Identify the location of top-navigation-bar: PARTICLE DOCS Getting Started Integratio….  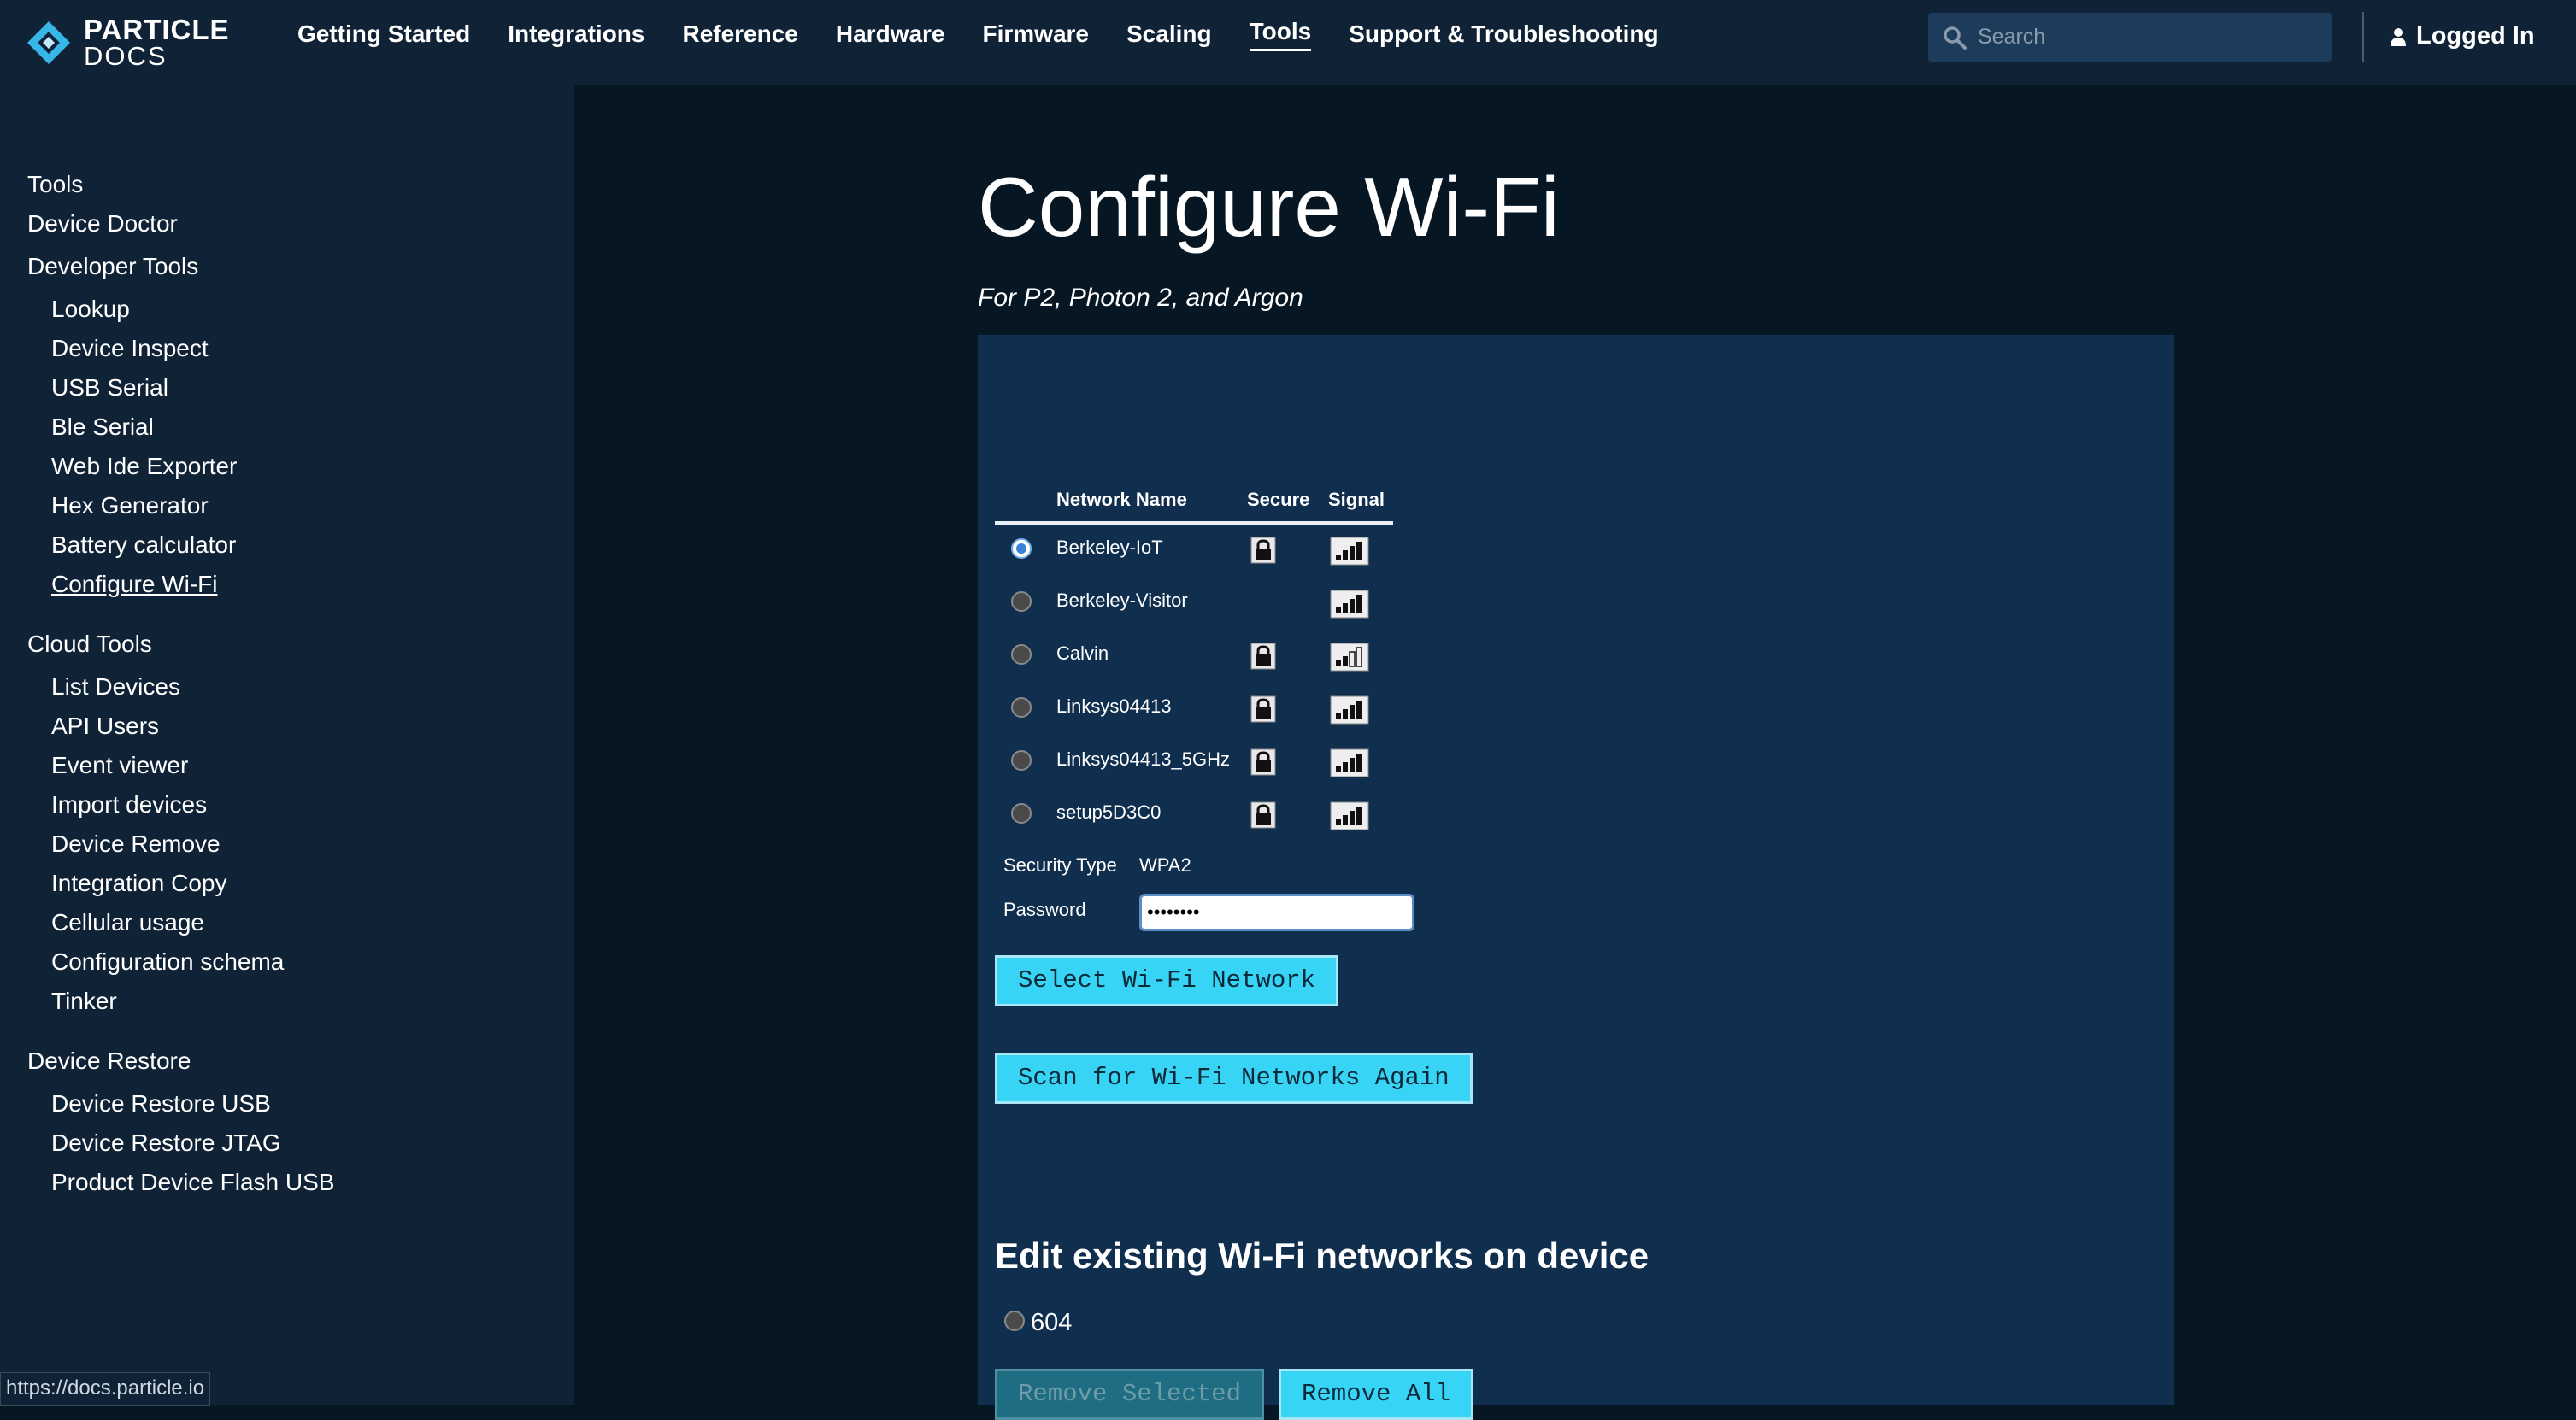
(1288, 42).